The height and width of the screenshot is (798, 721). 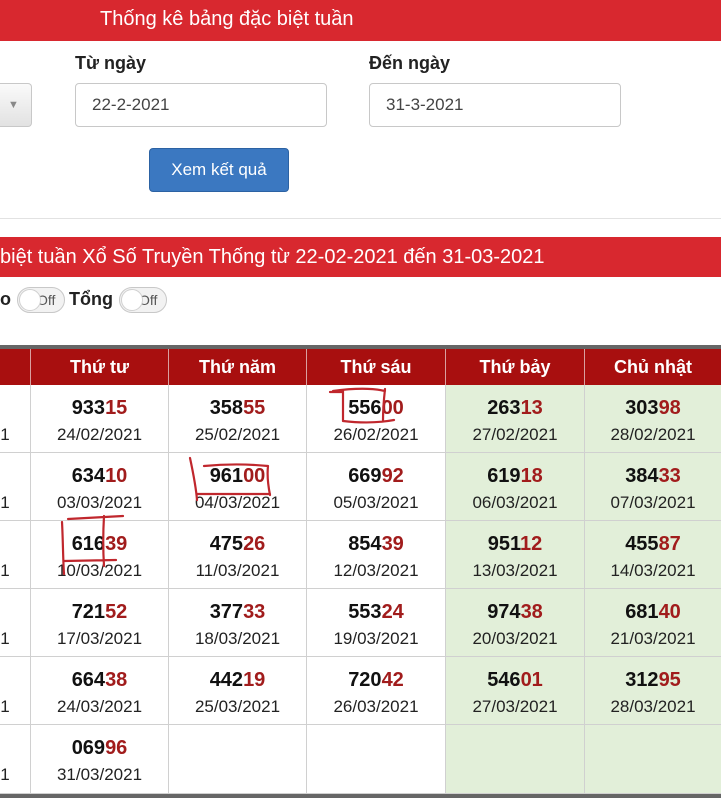 I want to click on number-tail: 92, so click(x=392, y=476).